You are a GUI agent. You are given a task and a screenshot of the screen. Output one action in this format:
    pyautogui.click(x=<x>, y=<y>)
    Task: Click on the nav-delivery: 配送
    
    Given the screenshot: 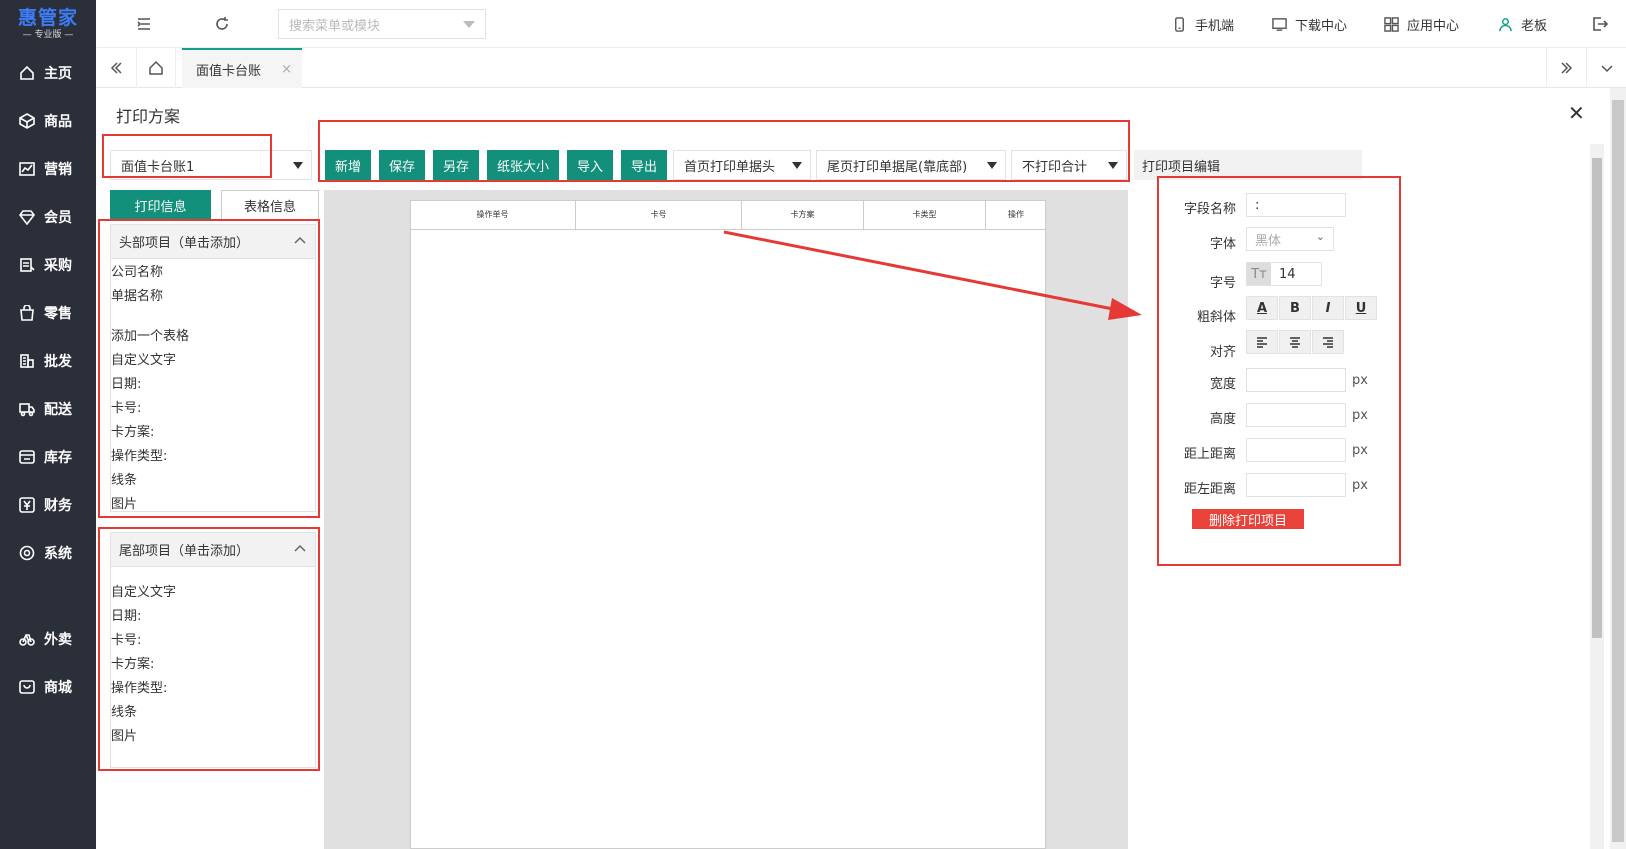 What is the action you would take?
    pyautogui.click(x=48, y=409)
    